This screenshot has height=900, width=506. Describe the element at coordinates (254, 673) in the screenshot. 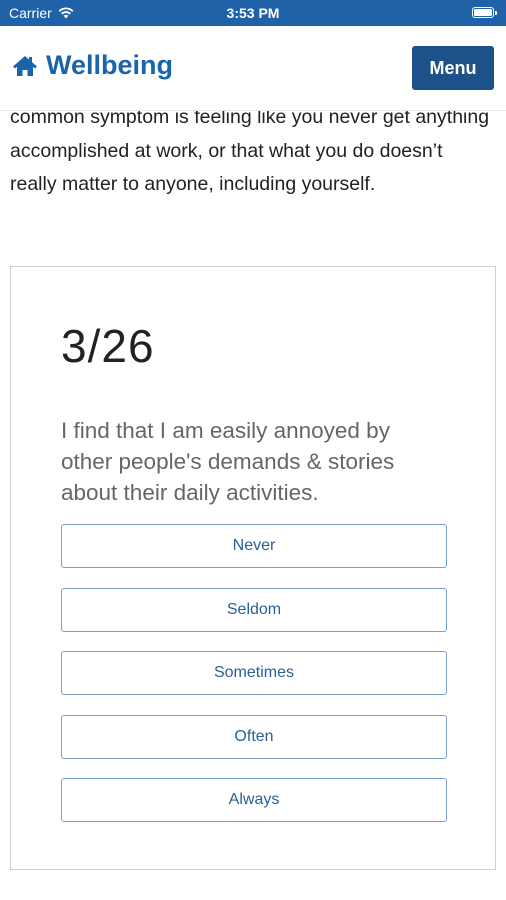

I see `answer-sometimes-button: Sometimes` at that location.